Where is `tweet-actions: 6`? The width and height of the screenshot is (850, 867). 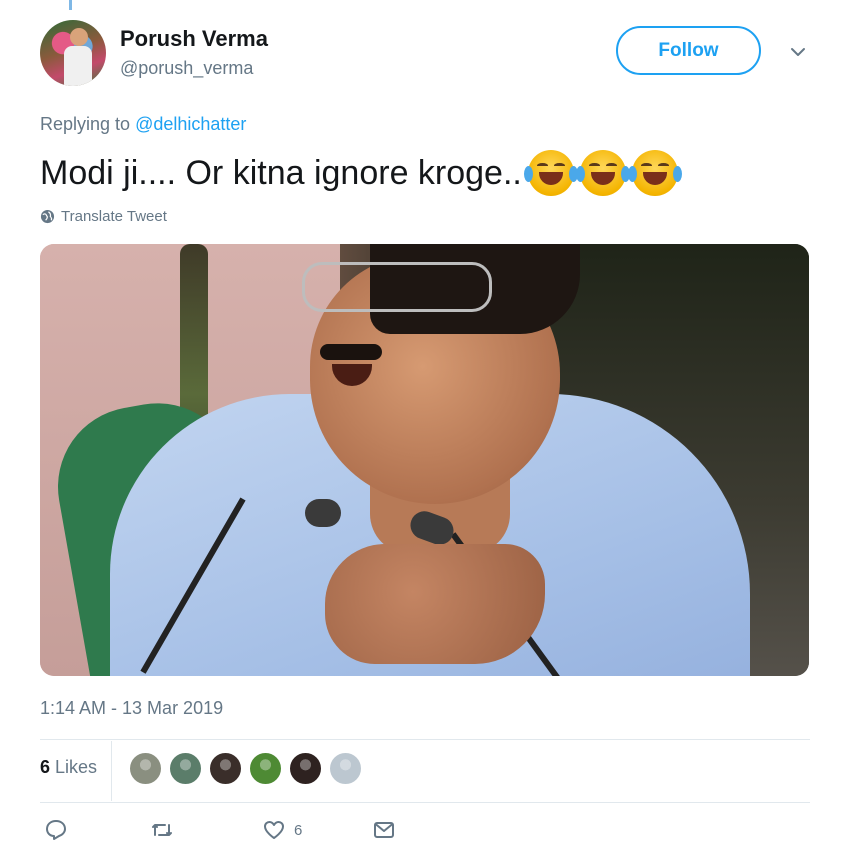
tweet-actions: 6 is located at coordinates (425, 834).